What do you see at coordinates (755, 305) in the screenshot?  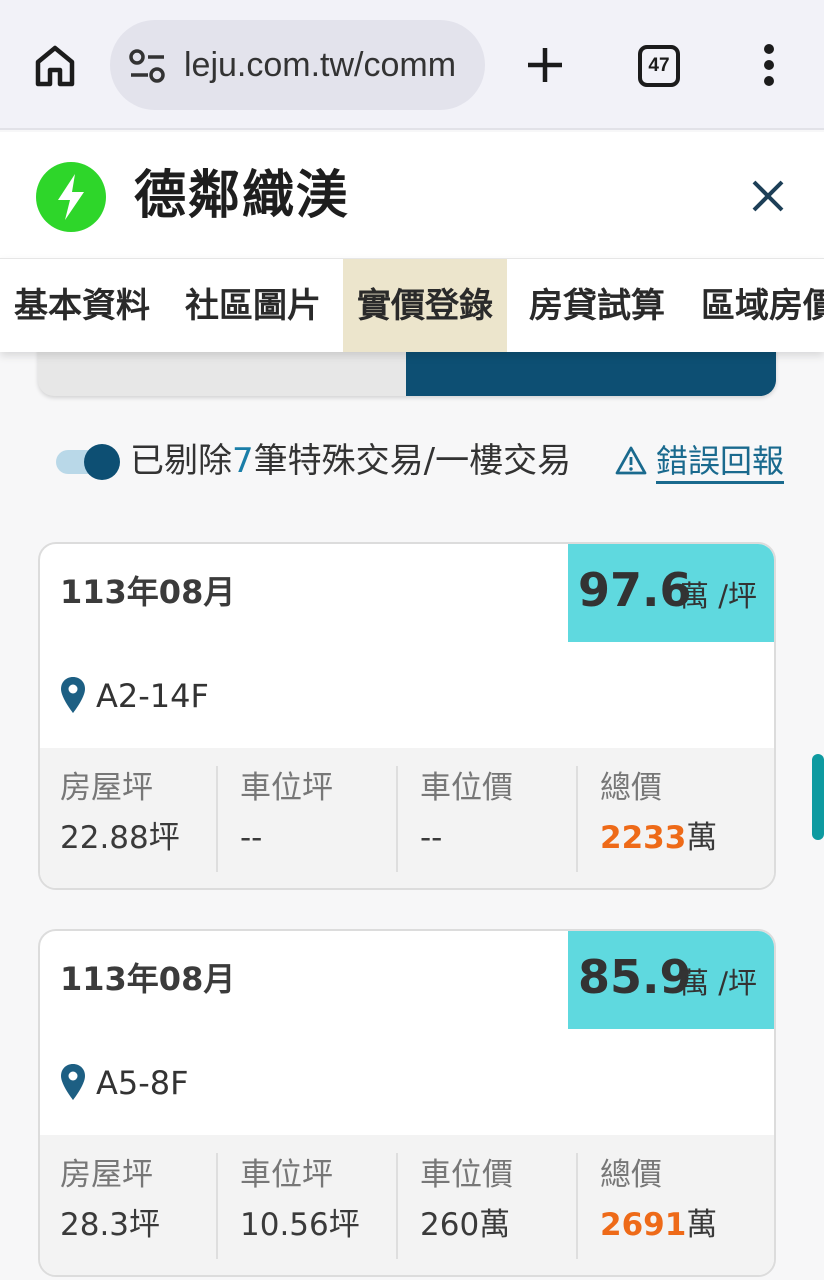 I see `tab-area-price: 區域房價` at bounding box center [755, 305].